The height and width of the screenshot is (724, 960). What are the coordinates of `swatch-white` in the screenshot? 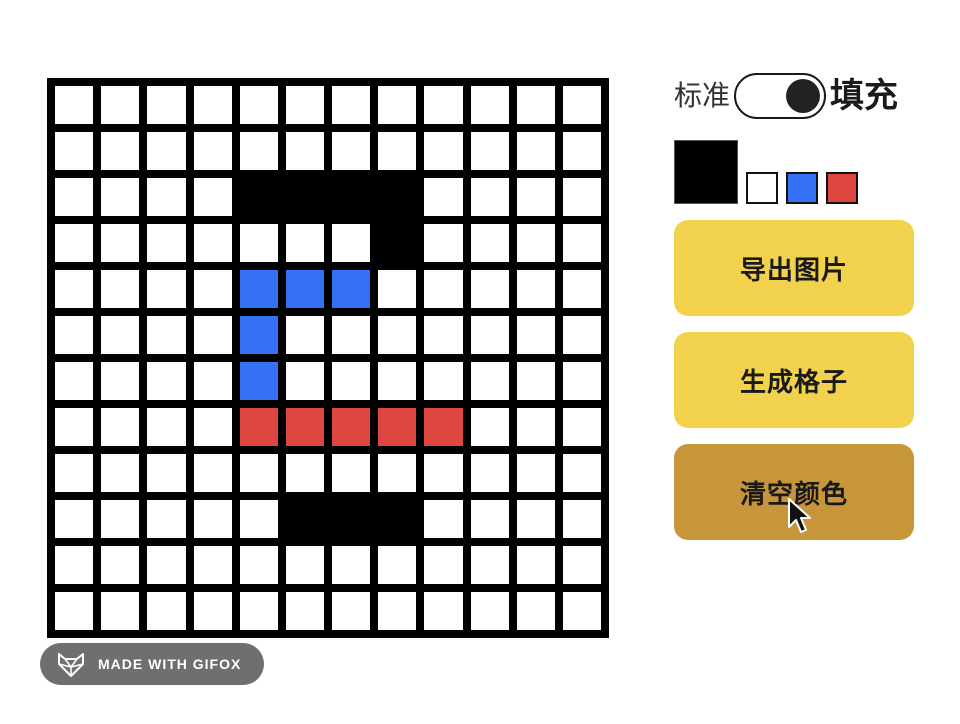 It's located at (762, 188).